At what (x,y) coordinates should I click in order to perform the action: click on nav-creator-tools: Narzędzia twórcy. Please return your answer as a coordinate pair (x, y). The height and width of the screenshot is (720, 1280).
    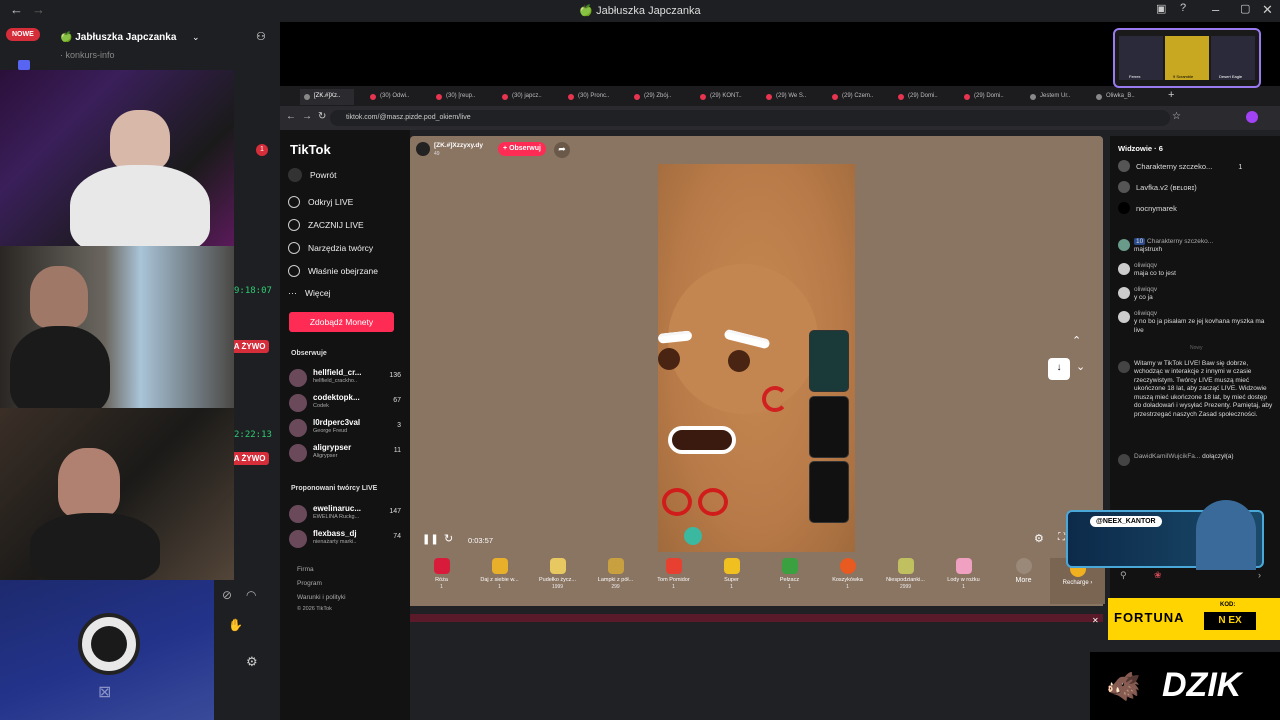
    Looking at the image, I should click on (330, 248).